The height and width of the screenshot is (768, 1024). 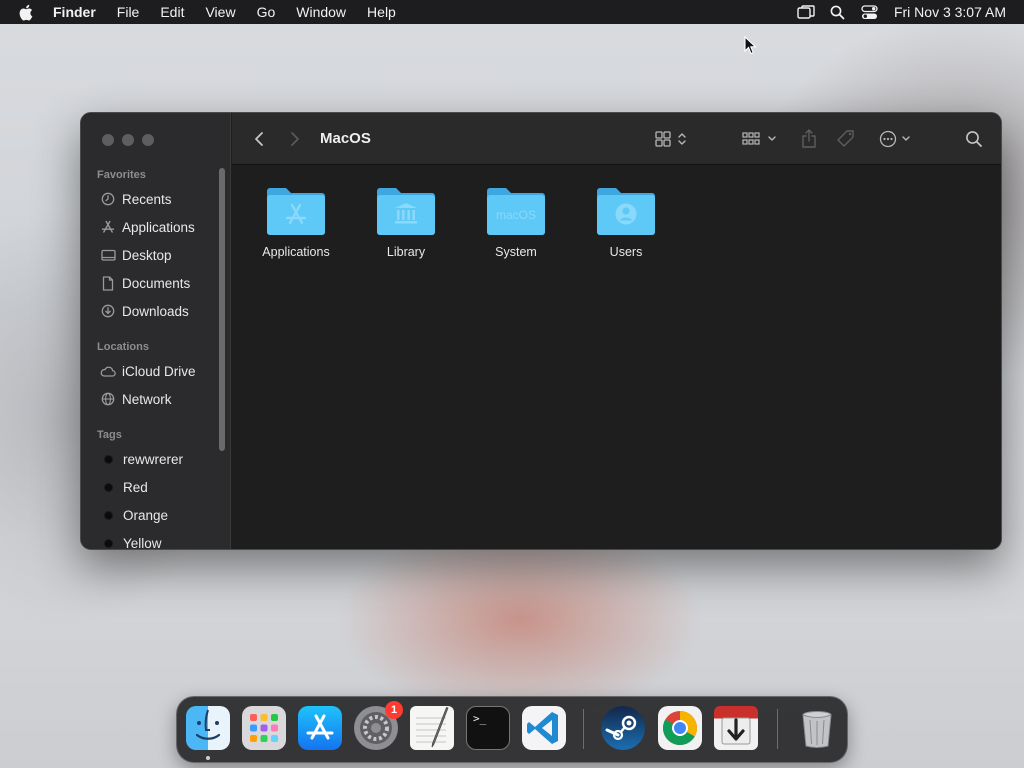 What do you see at coordinates (108, 283) in the screenshot?
I see `document-icon` at bounding box center [108, 283].